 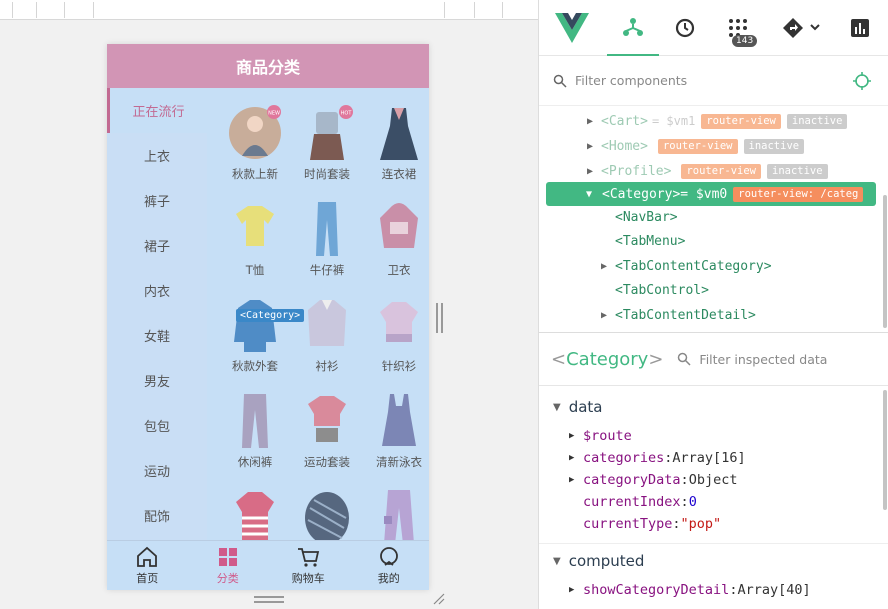 What do you see at coordinates (440, 318) in the screenshot?
I see `resize-handle-vertical` at bounding box center [440, 318].